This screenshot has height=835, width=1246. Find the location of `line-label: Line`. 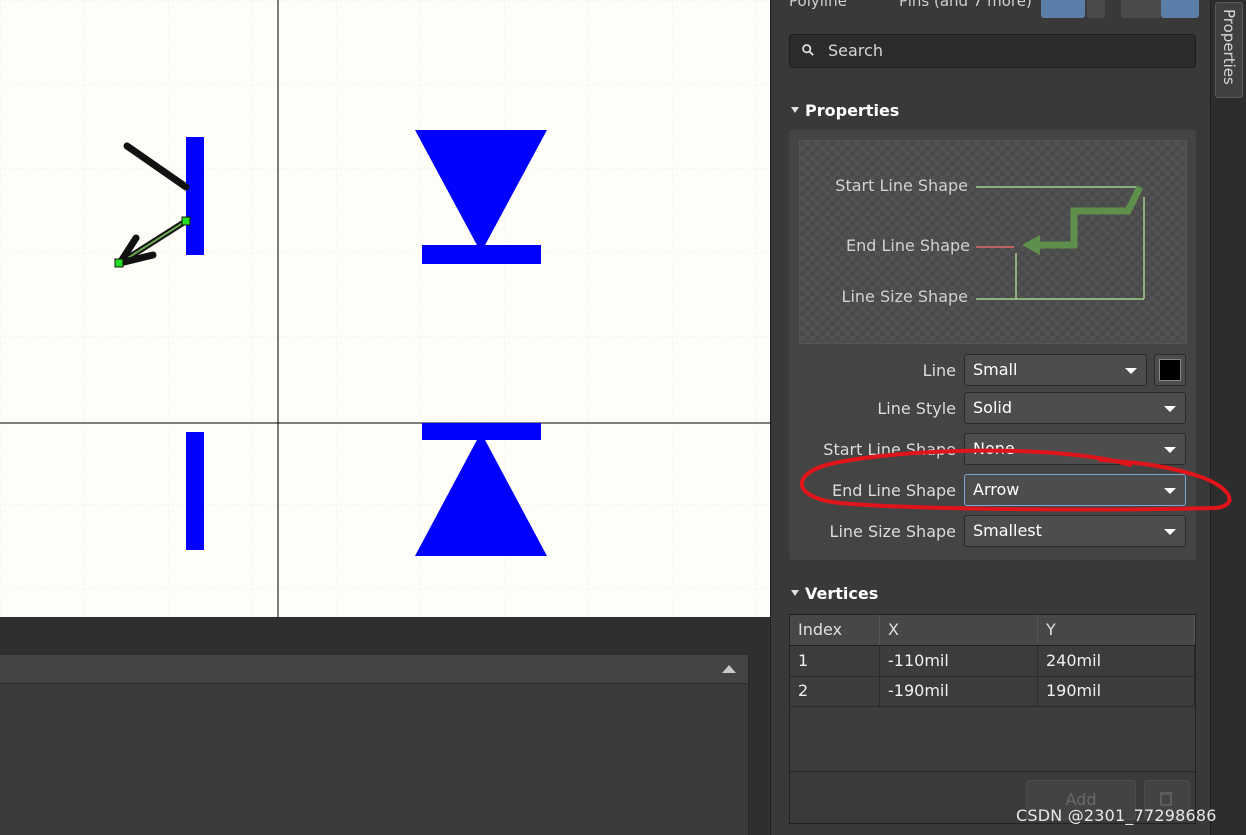

line-label: Line is located at coordinates (939, 370).